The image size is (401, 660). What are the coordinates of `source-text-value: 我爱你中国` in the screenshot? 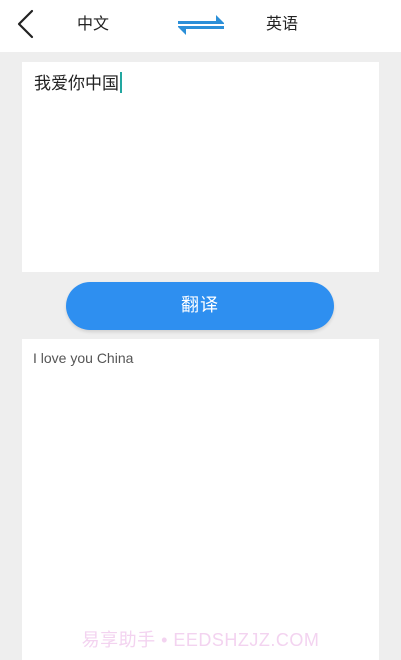 It's located at (76, 84).